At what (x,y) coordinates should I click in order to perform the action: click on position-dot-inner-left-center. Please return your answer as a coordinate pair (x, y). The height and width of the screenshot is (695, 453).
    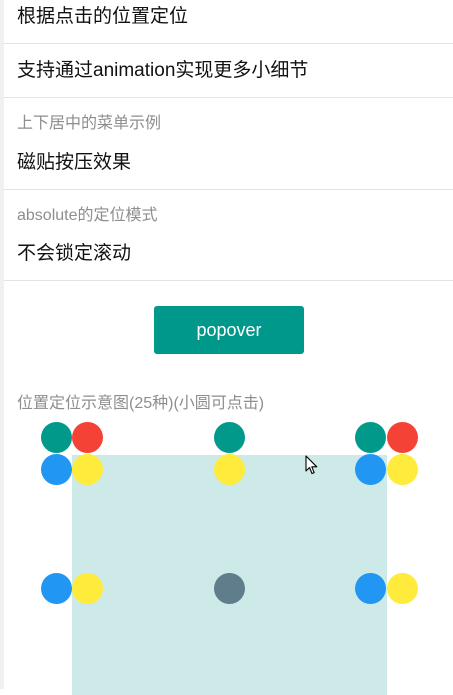
    Looking at the image, I should click on (87, 588).